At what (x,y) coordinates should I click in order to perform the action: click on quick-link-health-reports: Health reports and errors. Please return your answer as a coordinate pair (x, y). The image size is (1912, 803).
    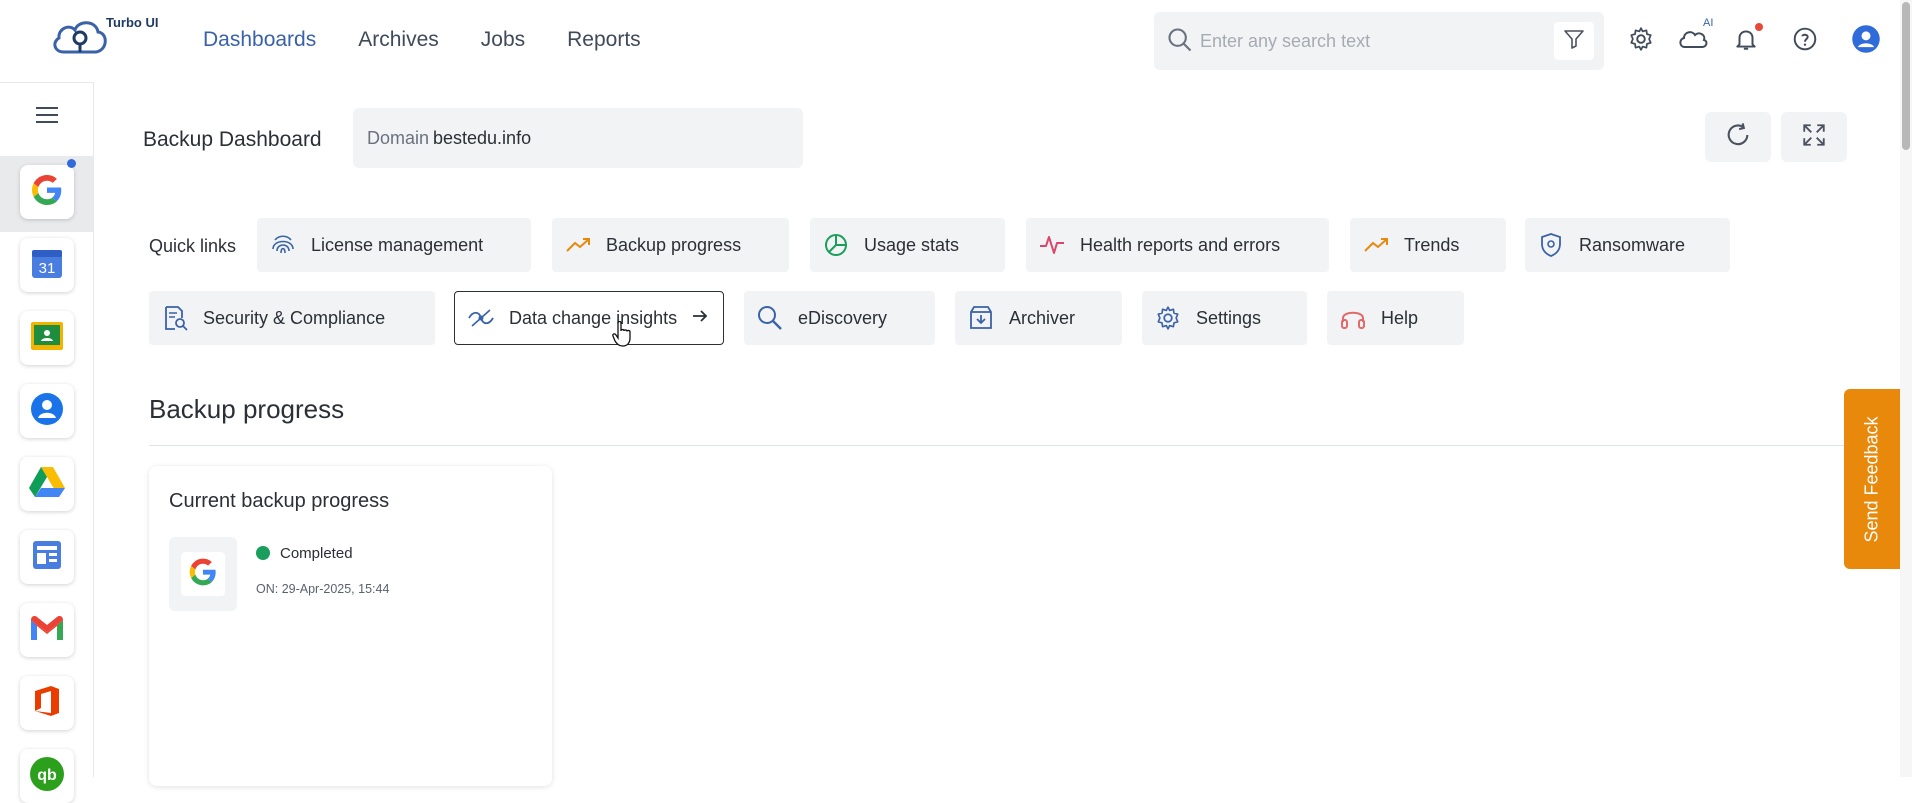
    Looking at the image, I should click on (1177, 245).